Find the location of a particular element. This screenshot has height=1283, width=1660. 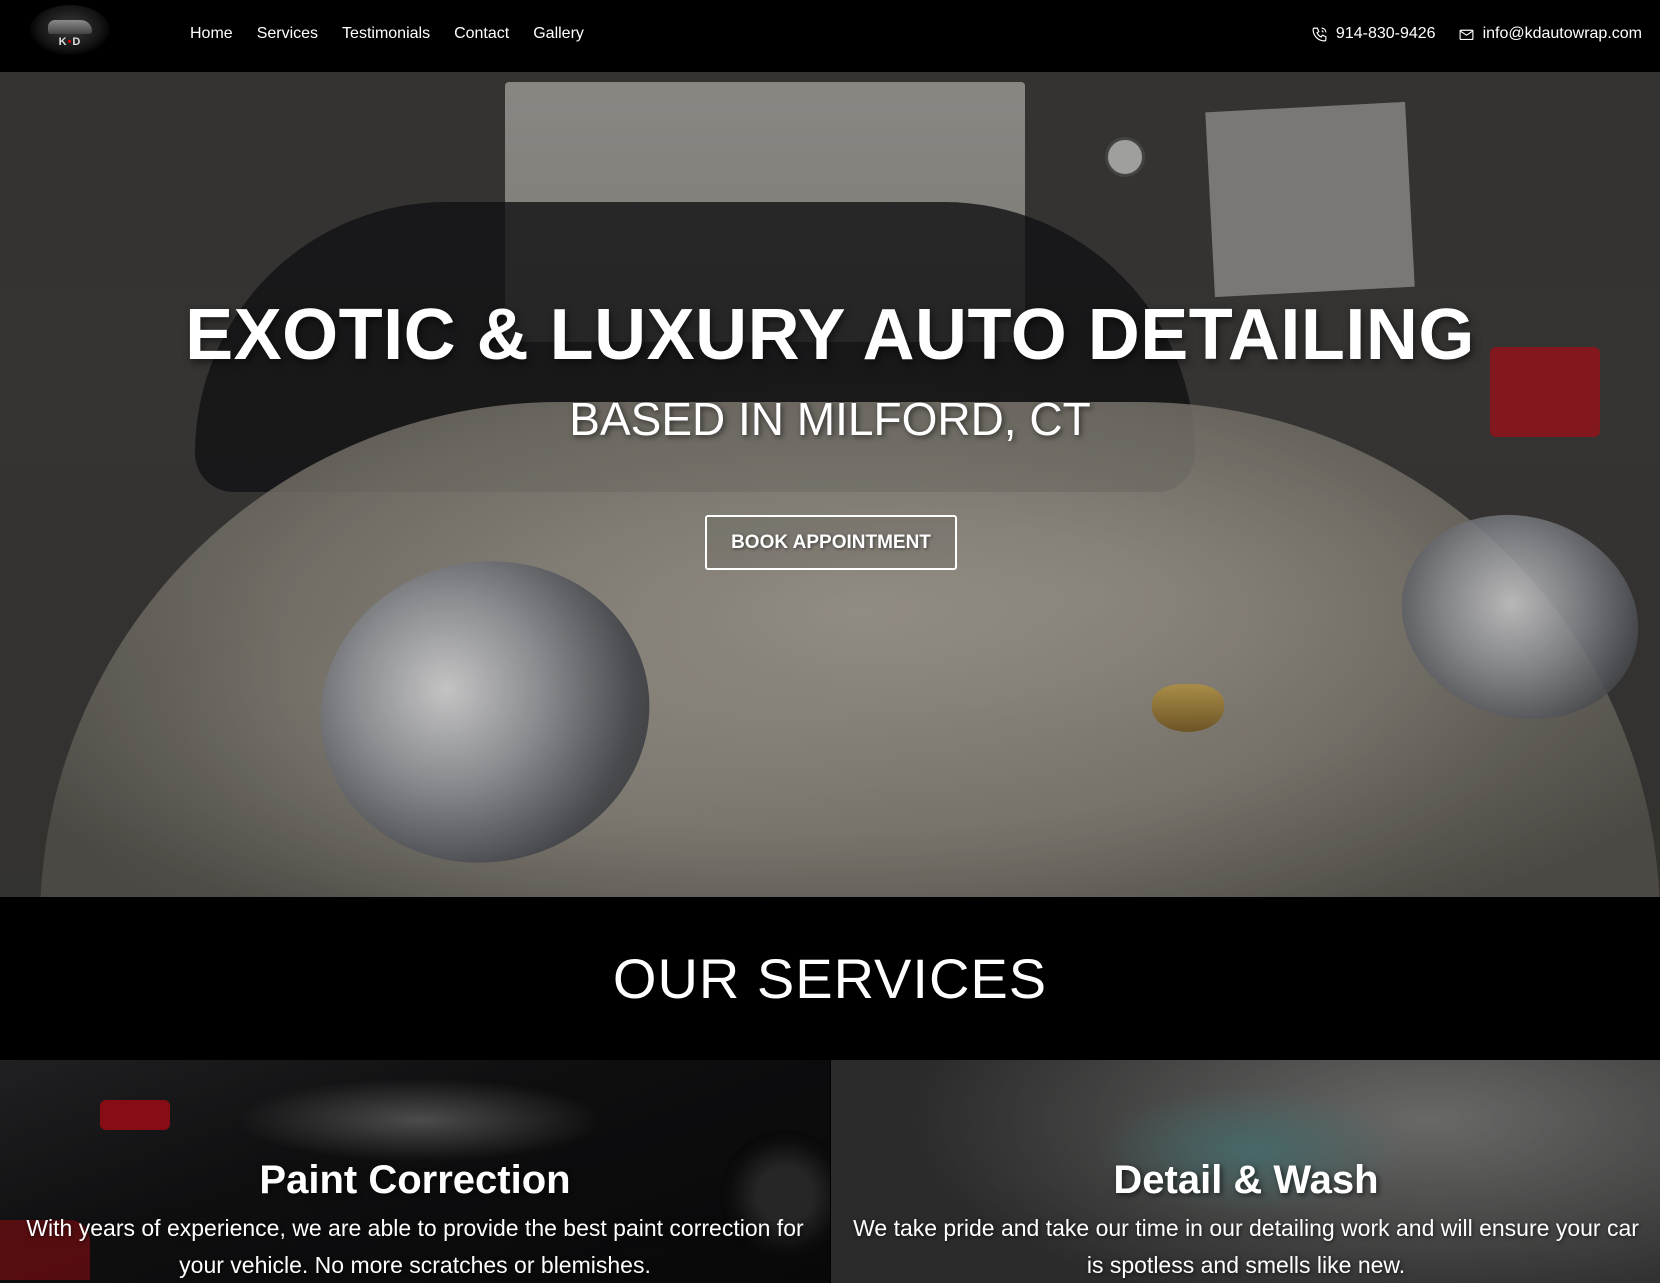

nav-gallery: Gallery is located at coordinates (558, 34).